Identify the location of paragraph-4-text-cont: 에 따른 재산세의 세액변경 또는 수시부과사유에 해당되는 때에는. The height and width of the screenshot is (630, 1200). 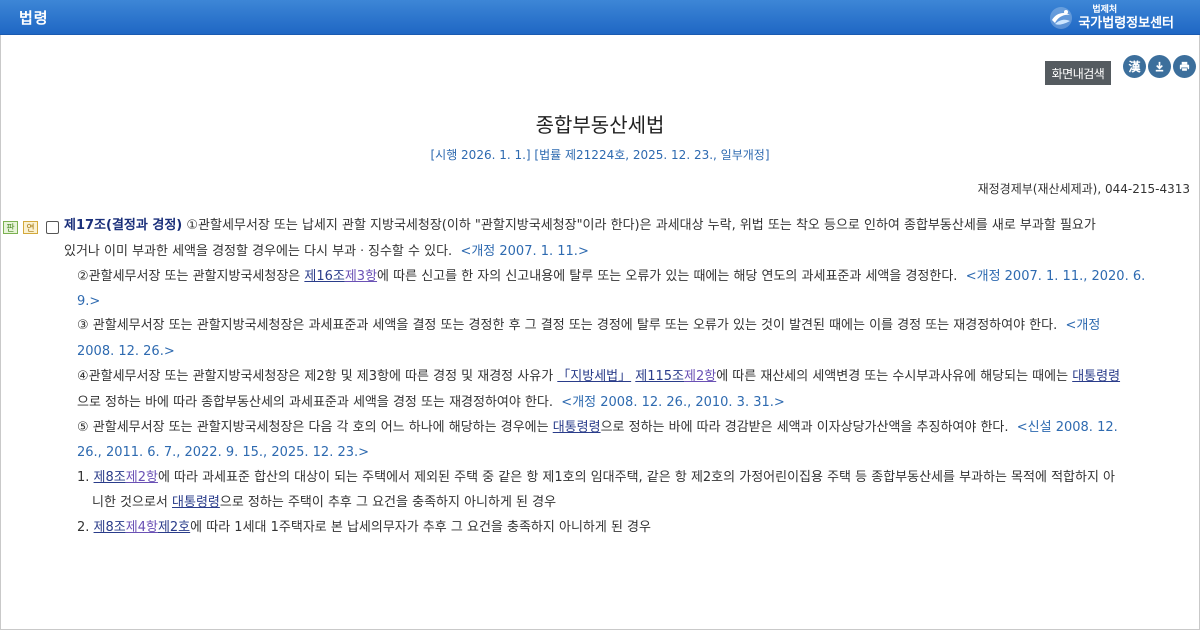
(894, 376).